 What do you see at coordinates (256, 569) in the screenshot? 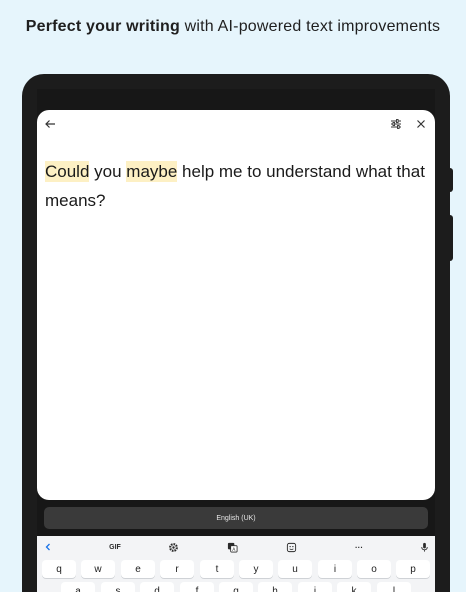
I see `key-y: y` at bounding box center [256, 569].